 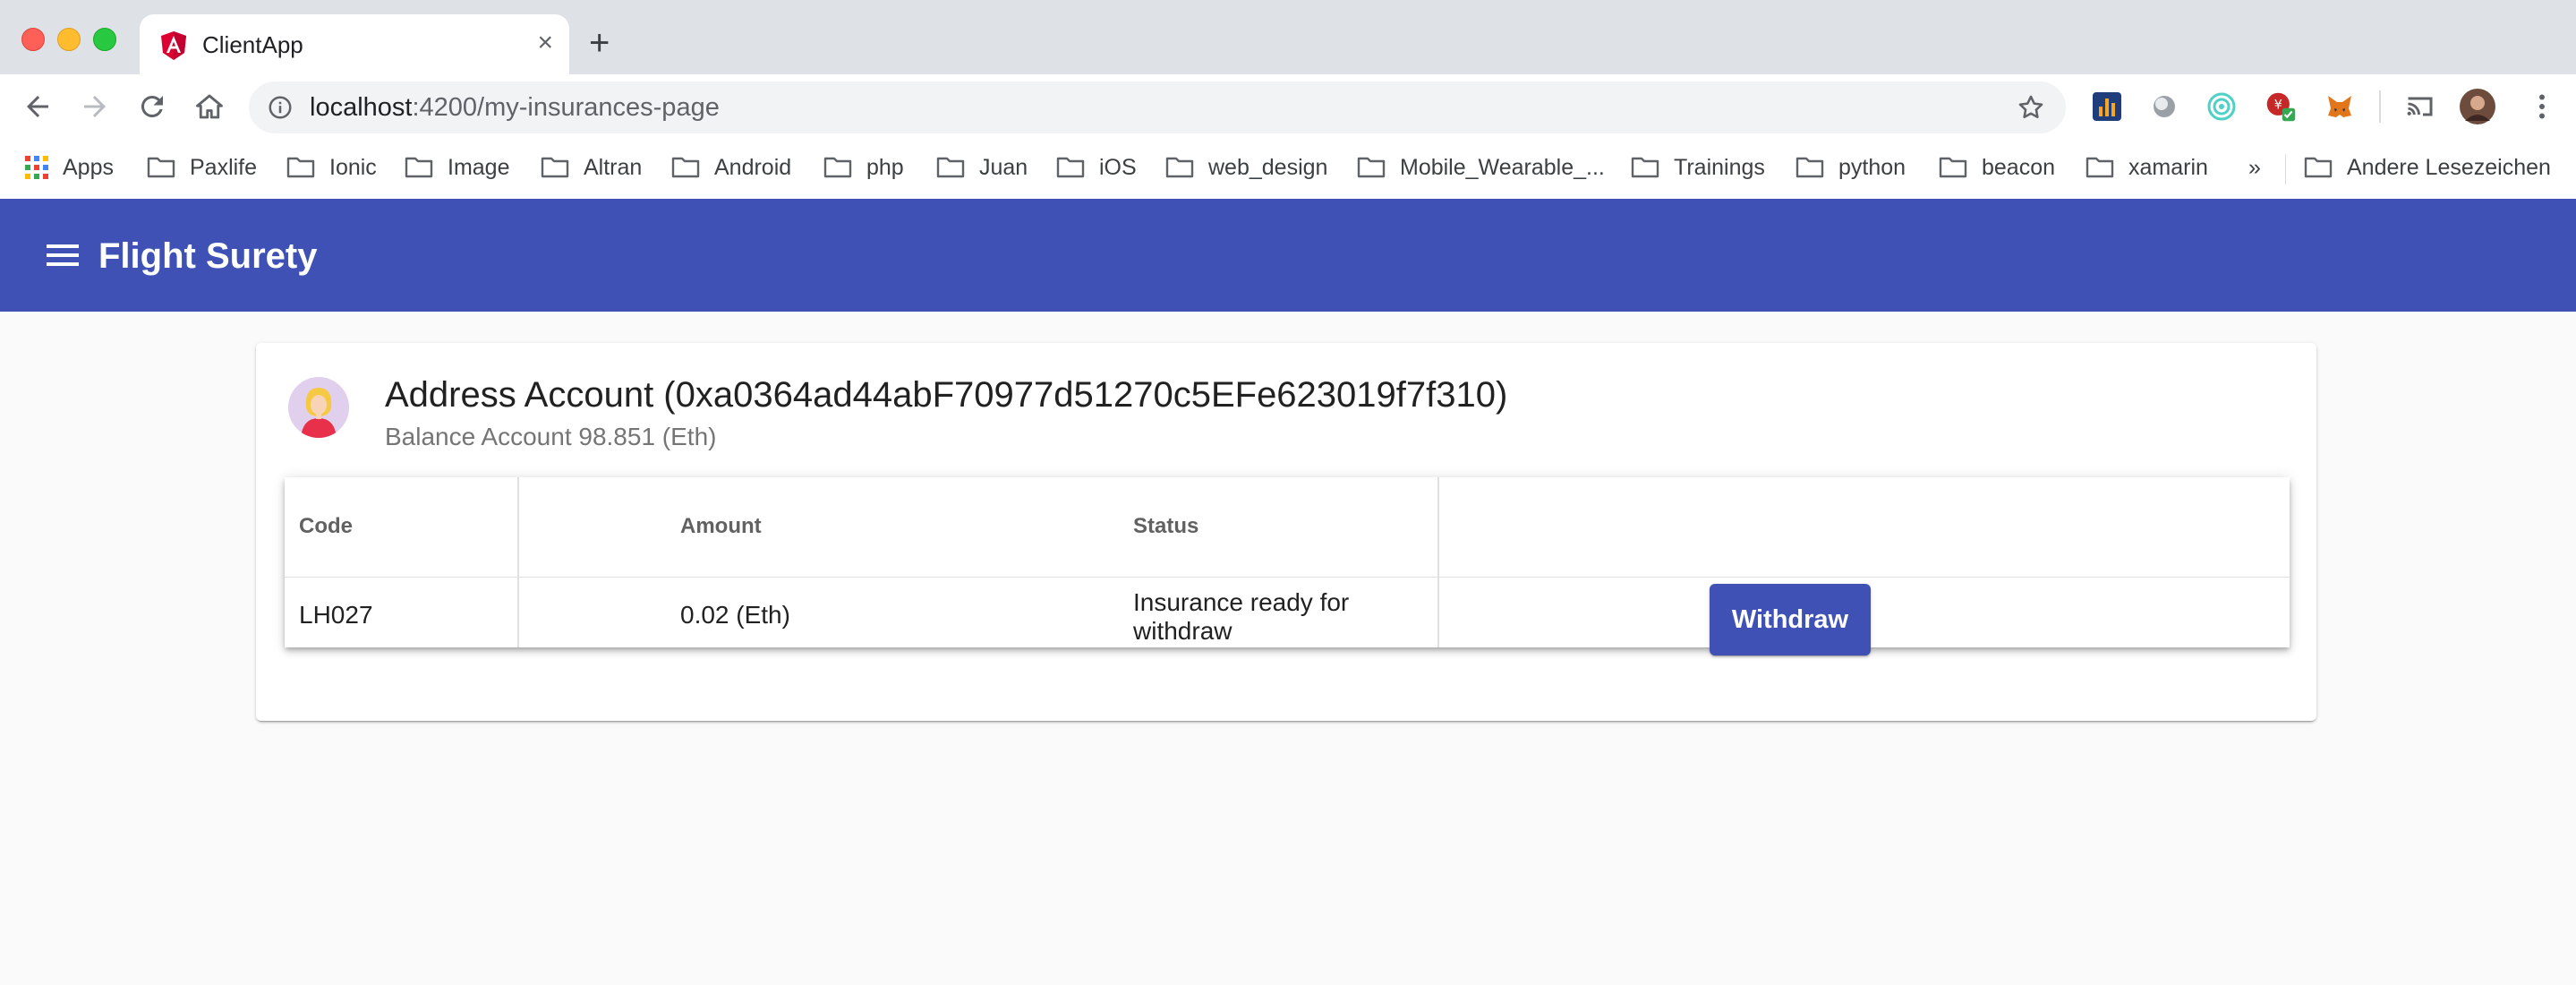 I want to click on bookmark-label: Juan, so click(x=1003, y=167).